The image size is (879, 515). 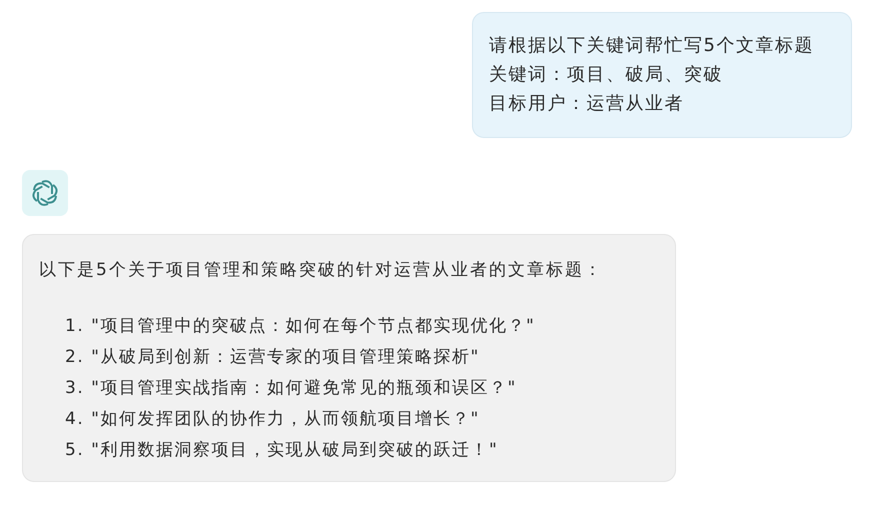 I want to click on list-item: 2. "从破局到创新：运营专家的项目管理策略探析", so click(x=273, y=357).